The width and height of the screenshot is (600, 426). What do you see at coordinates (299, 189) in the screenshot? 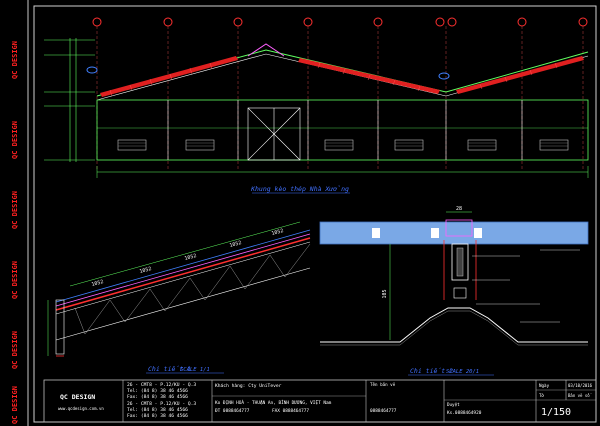
I see `elevation-caption: Khung kèo thép Nhà Xưởng` at bounding box center [299, 189].